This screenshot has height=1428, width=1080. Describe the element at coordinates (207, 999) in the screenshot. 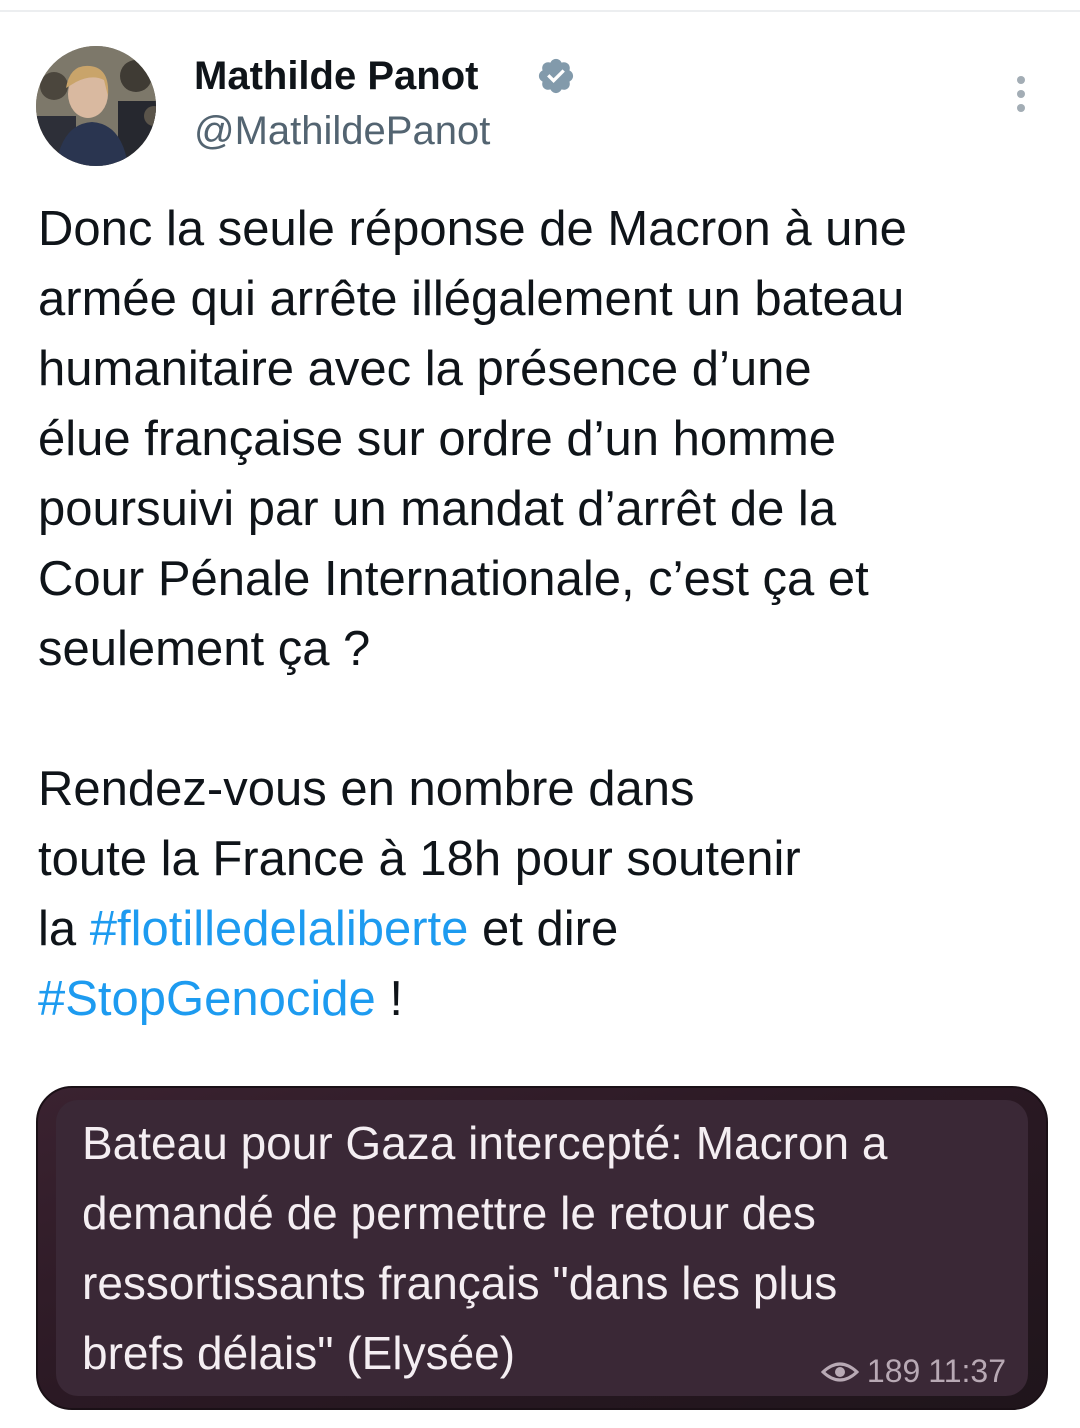

I see `hashtag-link: #StopGenocide` at that location.